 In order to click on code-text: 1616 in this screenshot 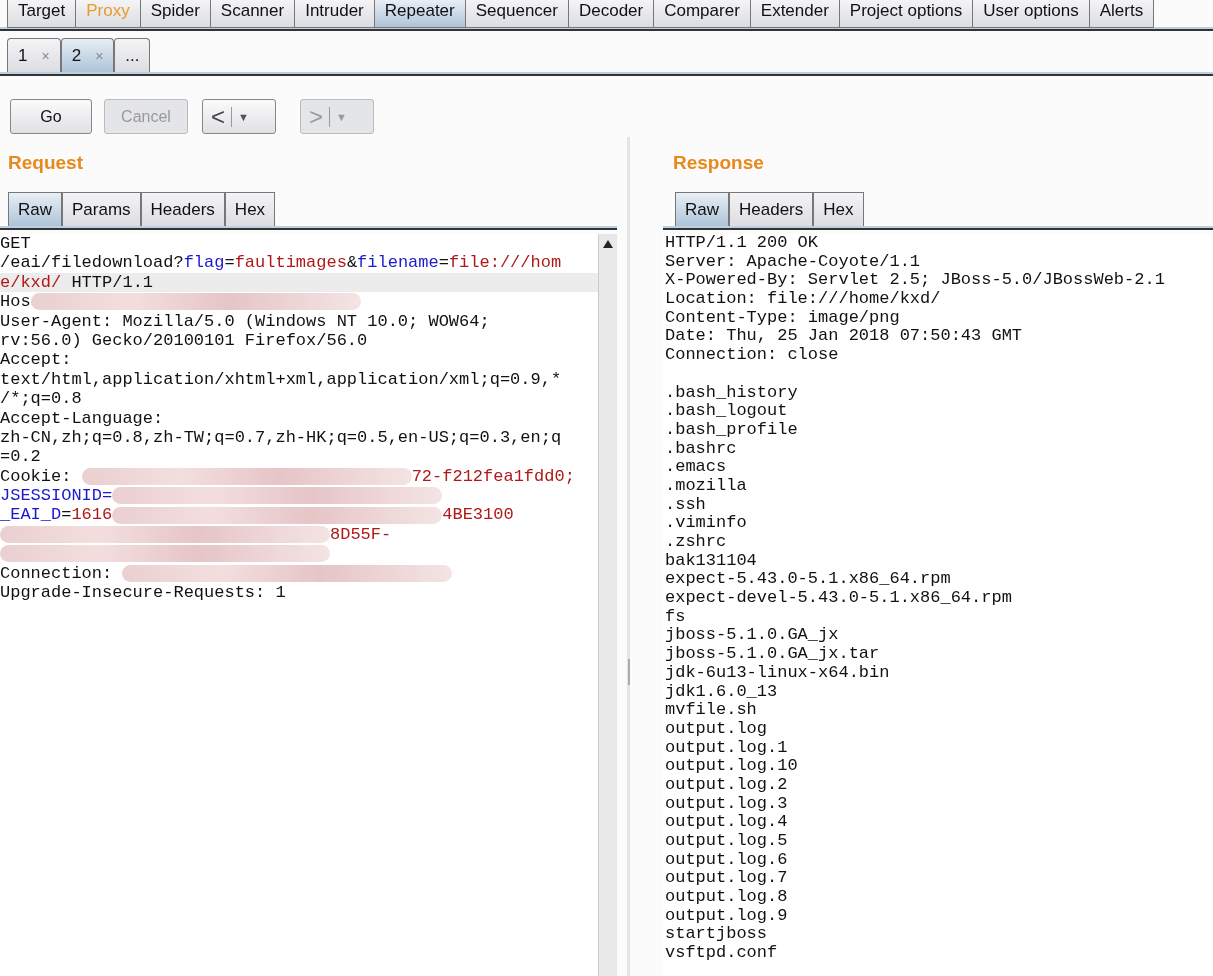, I will do `click(92, 515)`.